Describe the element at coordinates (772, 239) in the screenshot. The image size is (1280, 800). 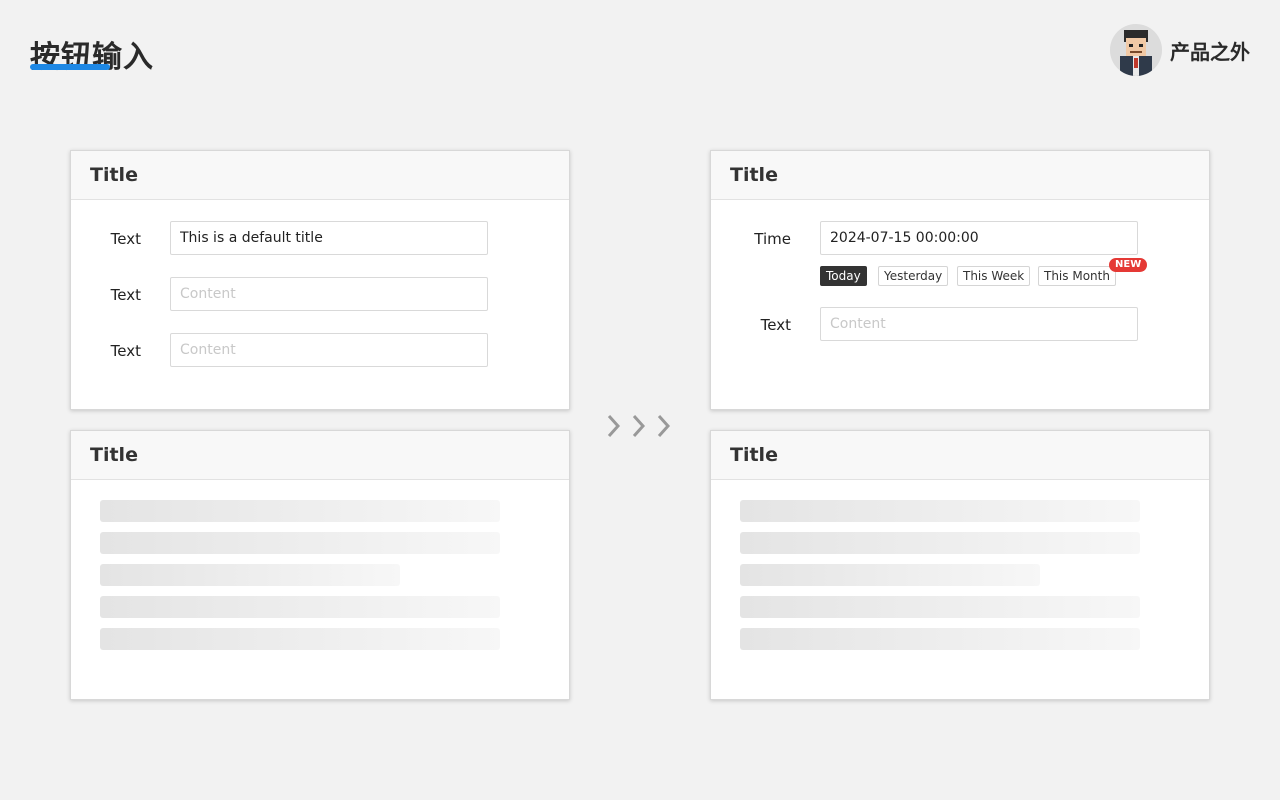
I see `time-label: Time` at that location.